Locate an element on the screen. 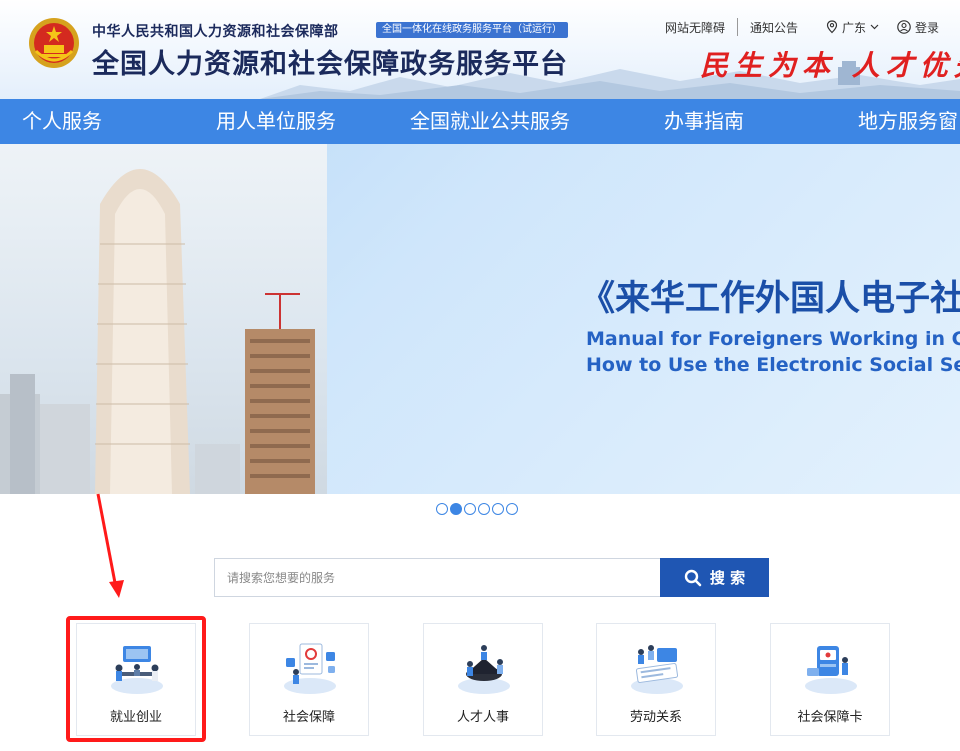 This screenshot has width=960, height=751. service-label: 社会保障 is located at coordinates (308, 717).